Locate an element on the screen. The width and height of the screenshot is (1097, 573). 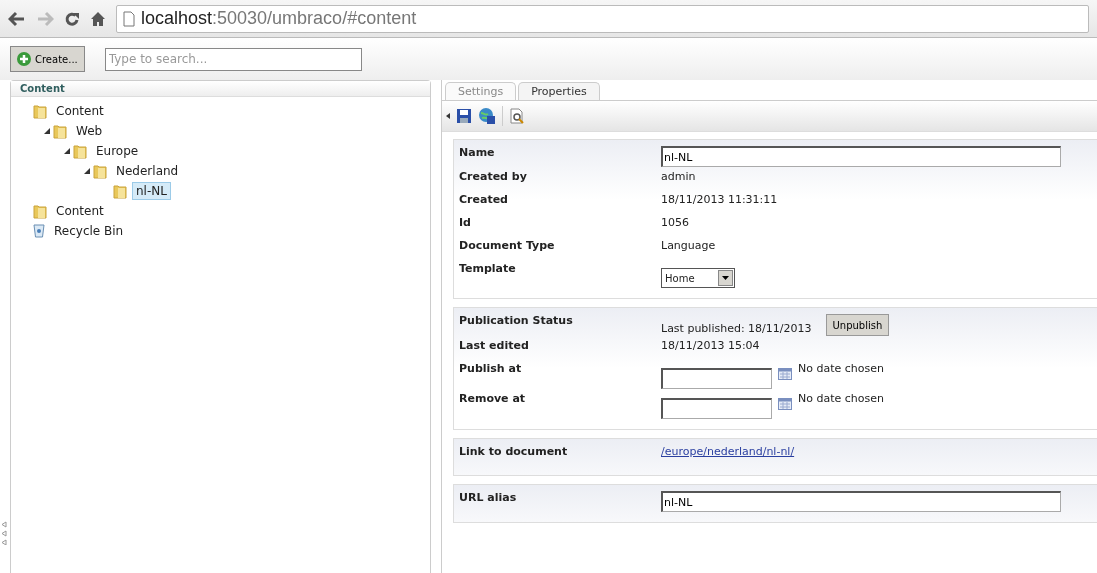
template-dropdown: Home is located at coordinates (698, 278).